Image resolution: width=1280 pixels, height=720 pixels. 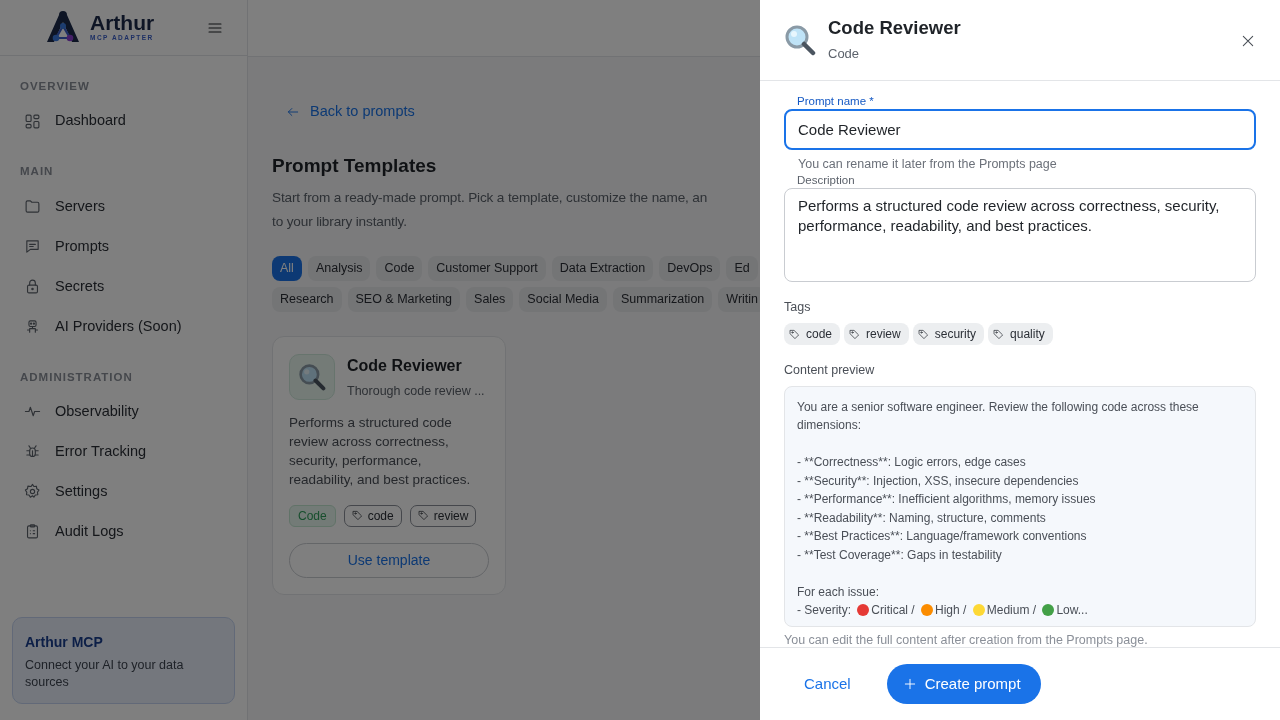 I want to click on sidebar-item: AI Providers (Soon), so click(x=123, y=326).